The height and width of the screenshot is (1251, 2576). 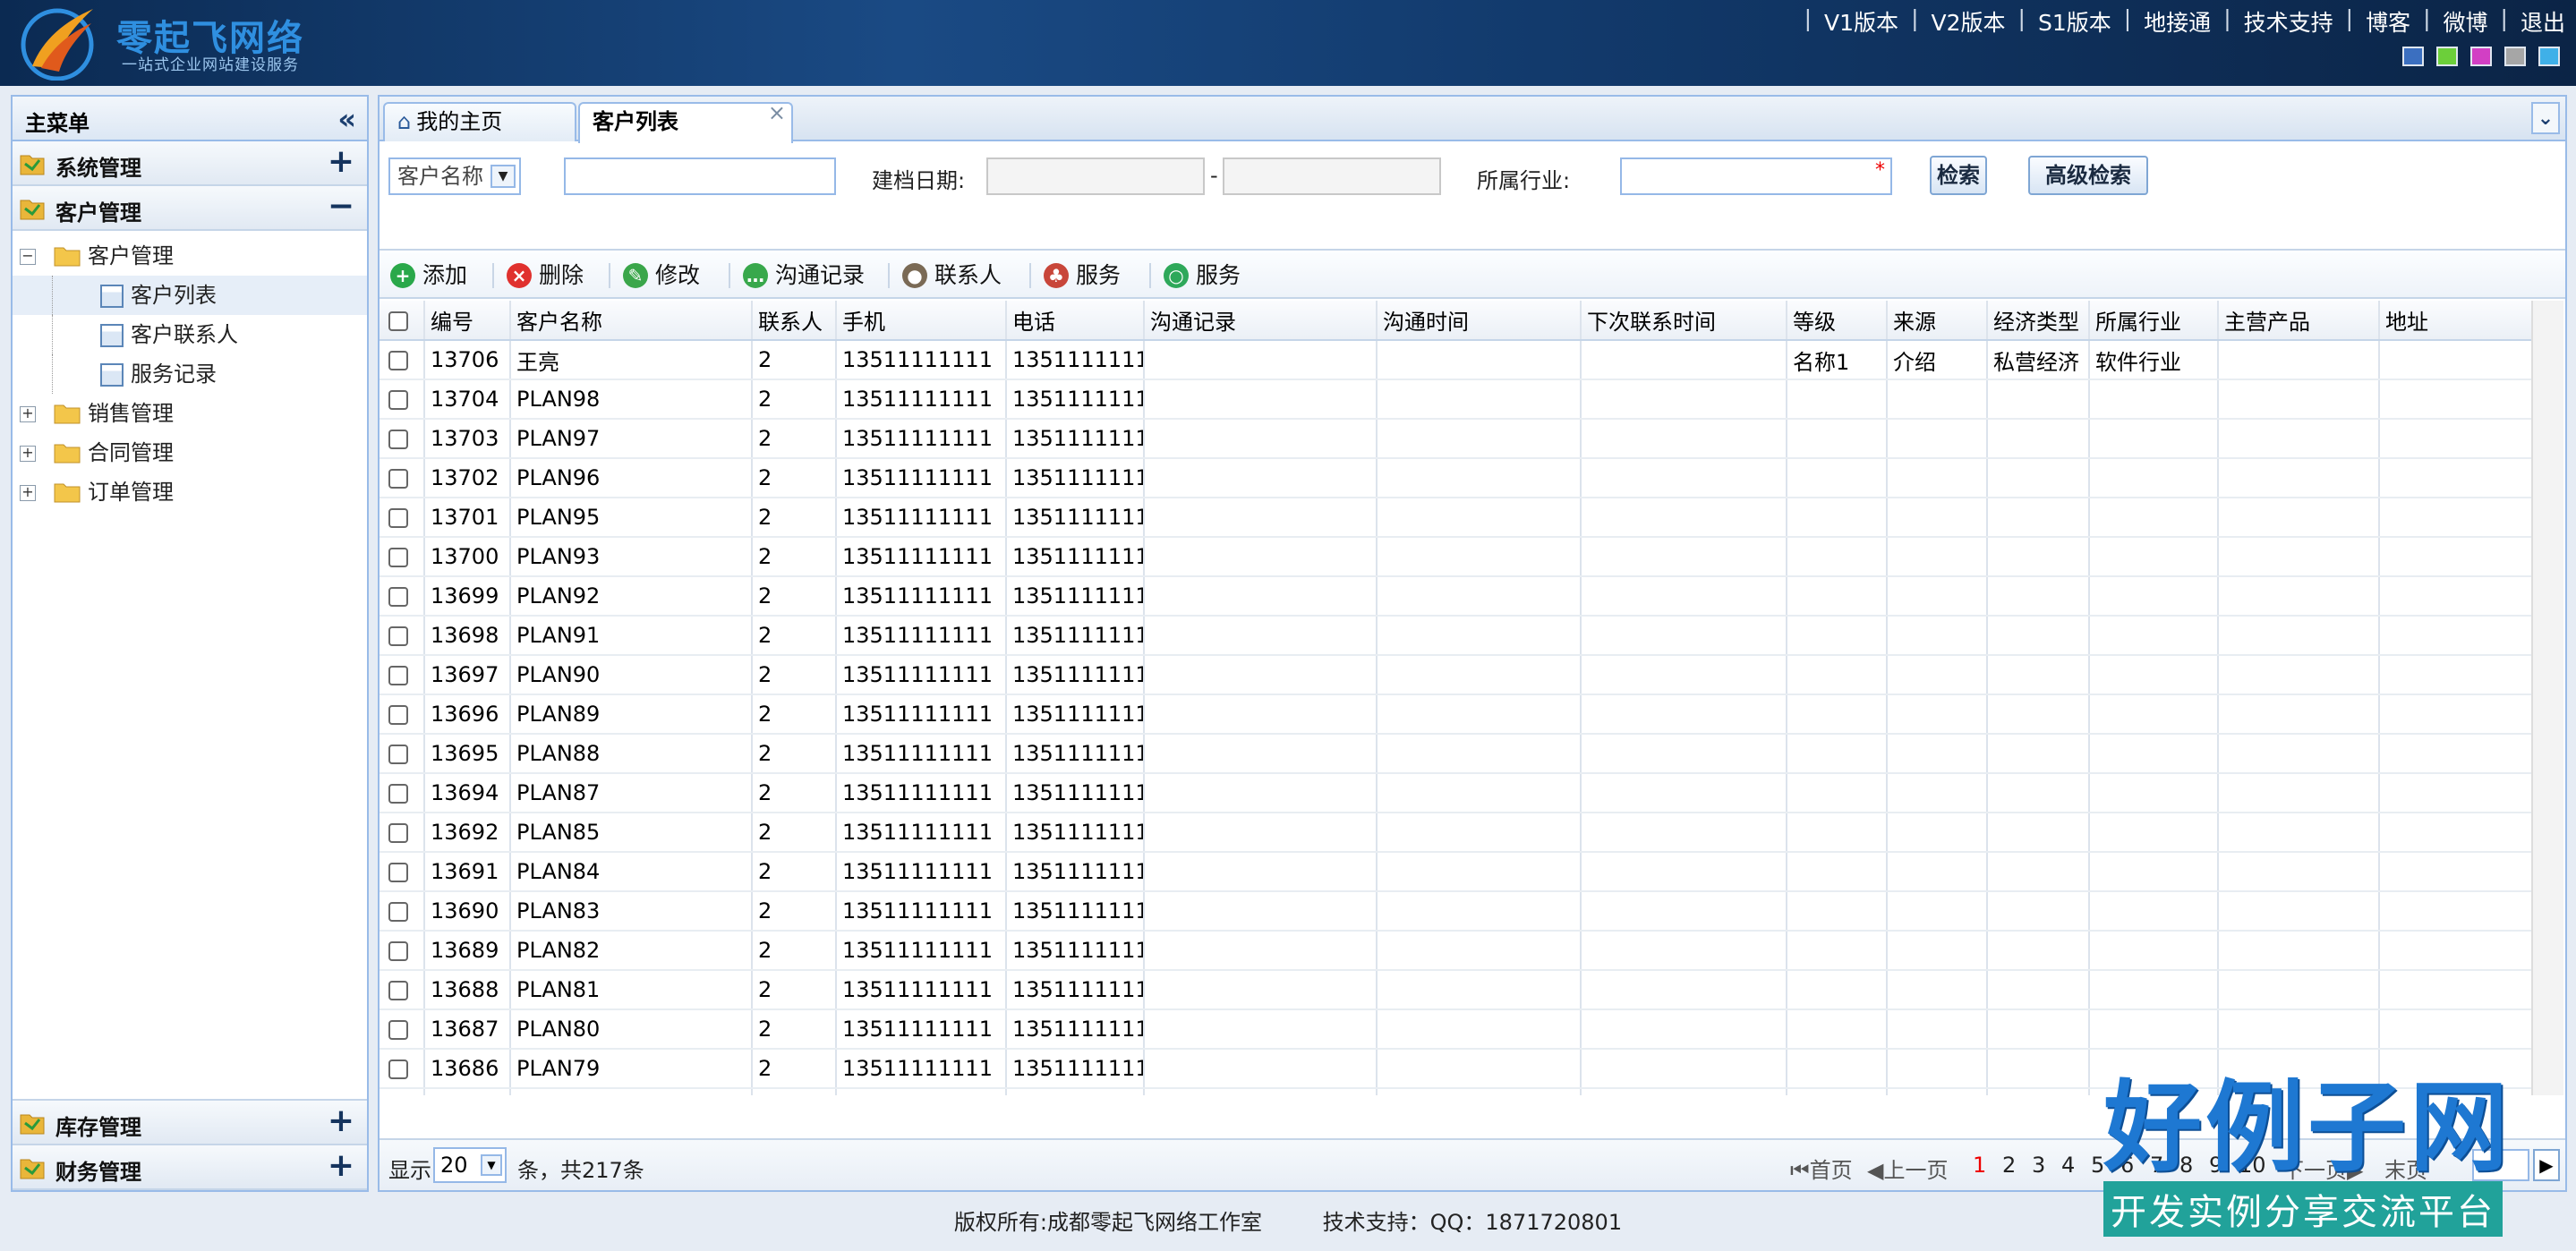 What do you see at coordinates (952, 276) in the screenshot?
I see `toolbar-button: ● 联系人` at bounding box center [952, 276].